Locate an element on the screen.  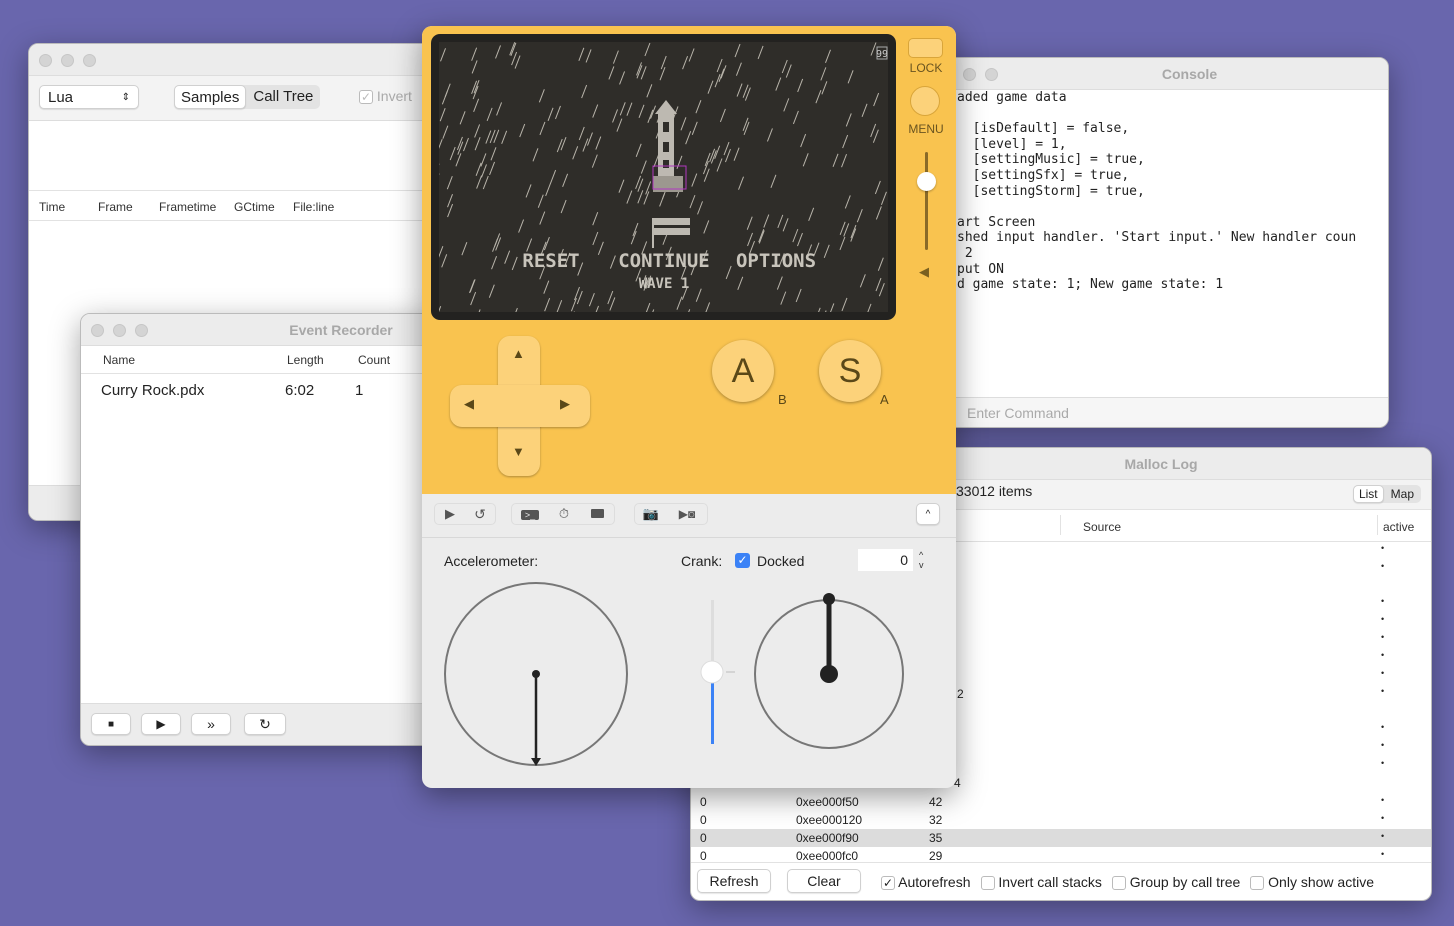
console-line: [settingStorm] = true, is located at coordinates (1051, 191).